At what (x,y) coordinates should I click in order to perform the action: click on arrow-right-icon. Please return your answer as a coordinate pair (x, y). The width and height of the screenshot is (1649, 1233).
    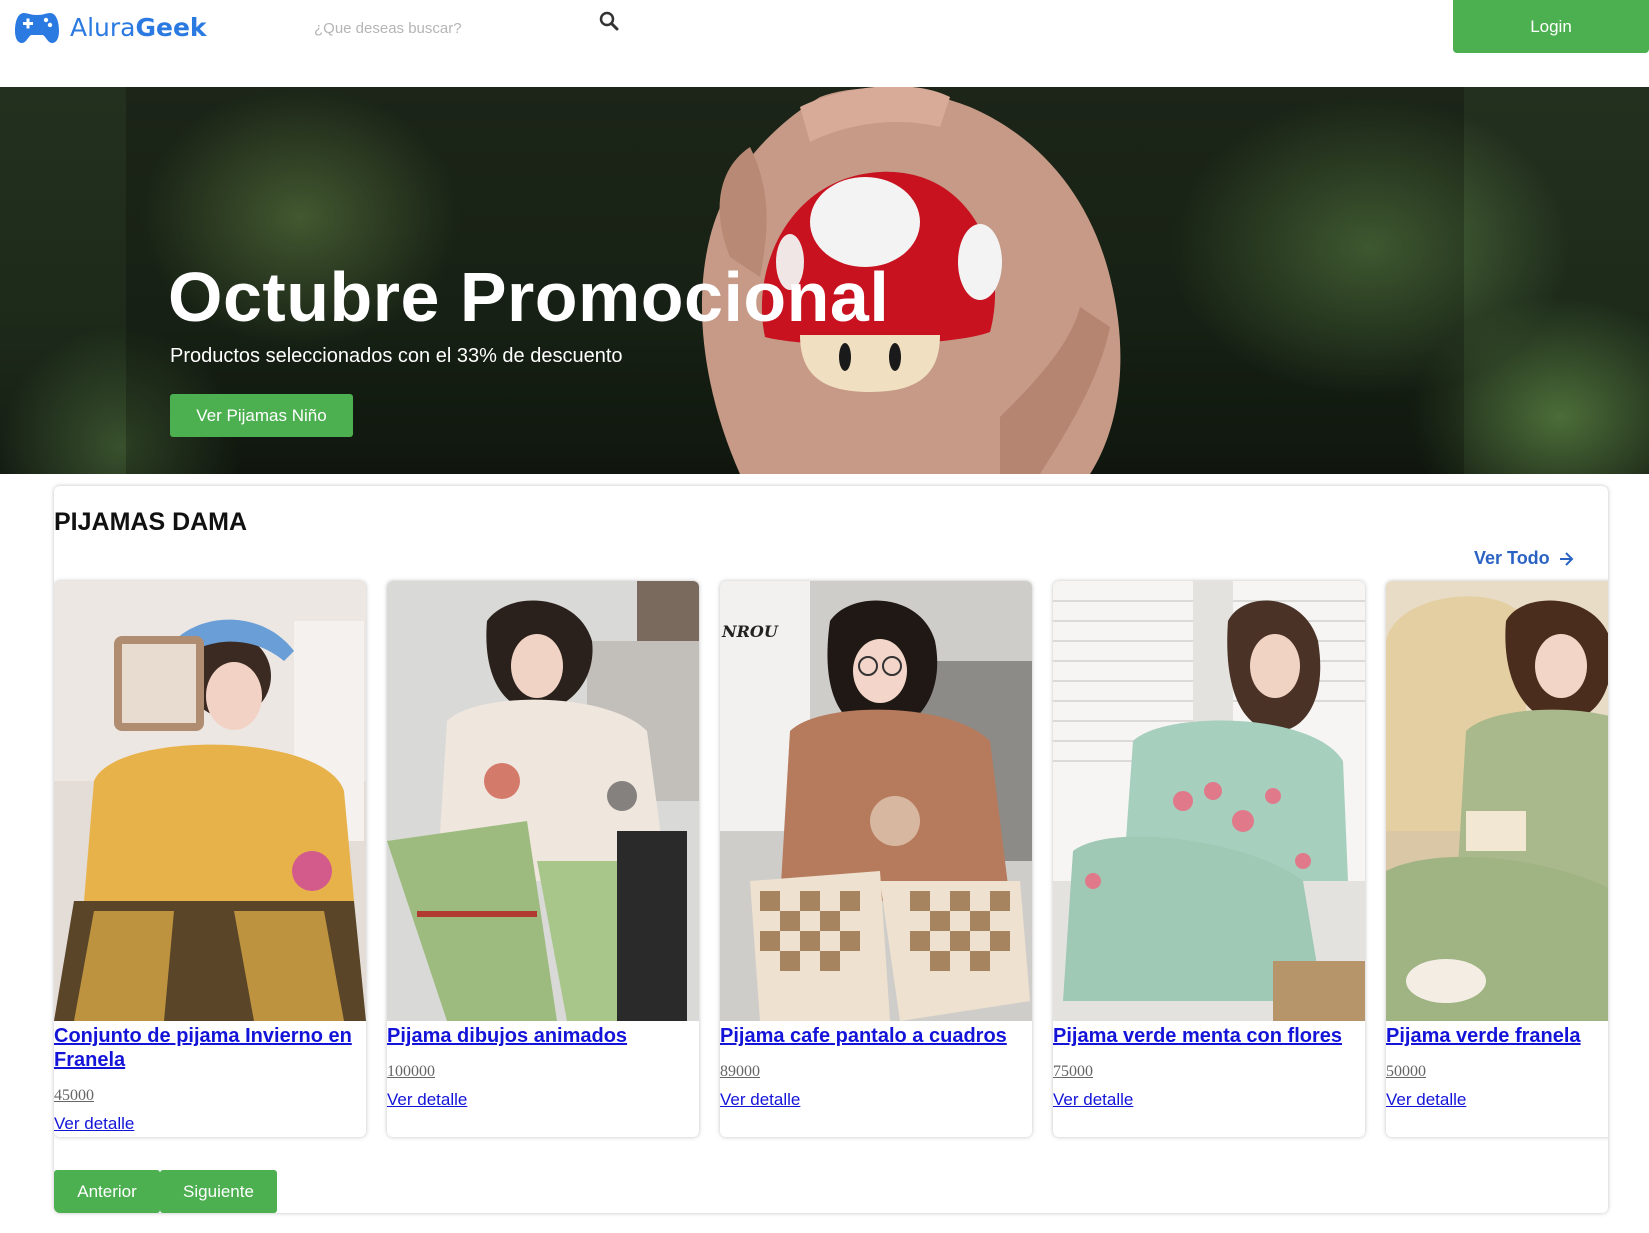
    Looking at the image, I should click on (1566, 558).